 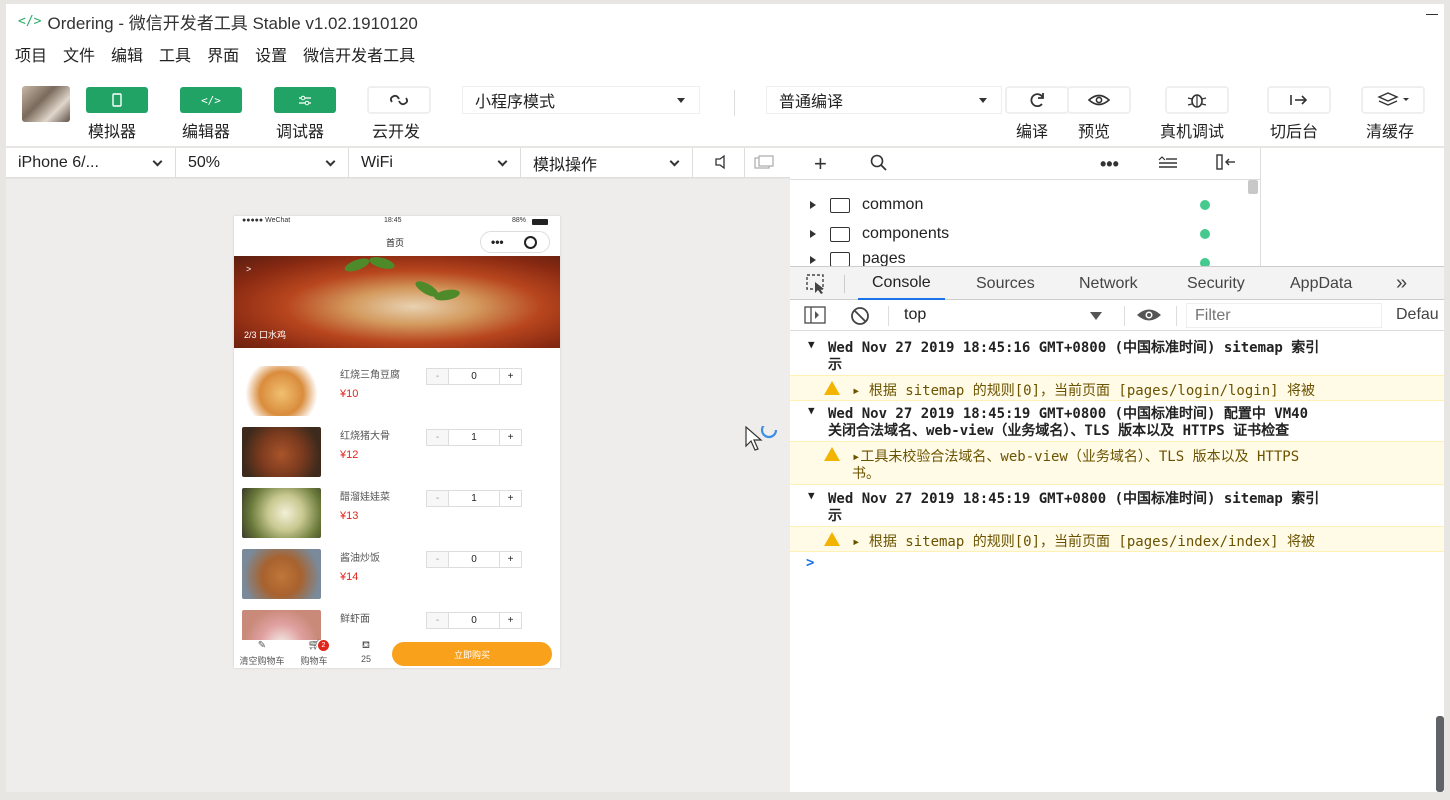 What do you see at coordinates (1005, 315) in the screenshot?
I see `context-select: top` at bounding box center [1005, 315].